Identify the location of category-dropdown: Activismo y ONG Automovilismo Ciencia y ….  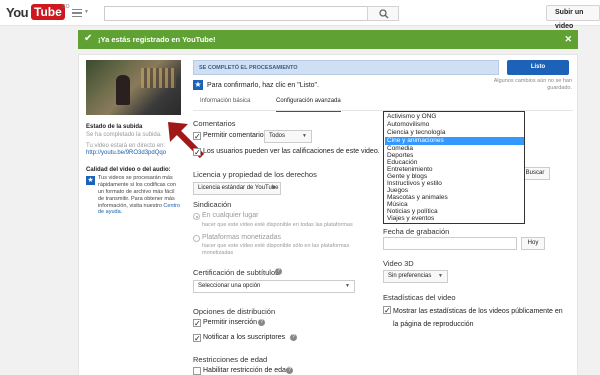
(454, 167).